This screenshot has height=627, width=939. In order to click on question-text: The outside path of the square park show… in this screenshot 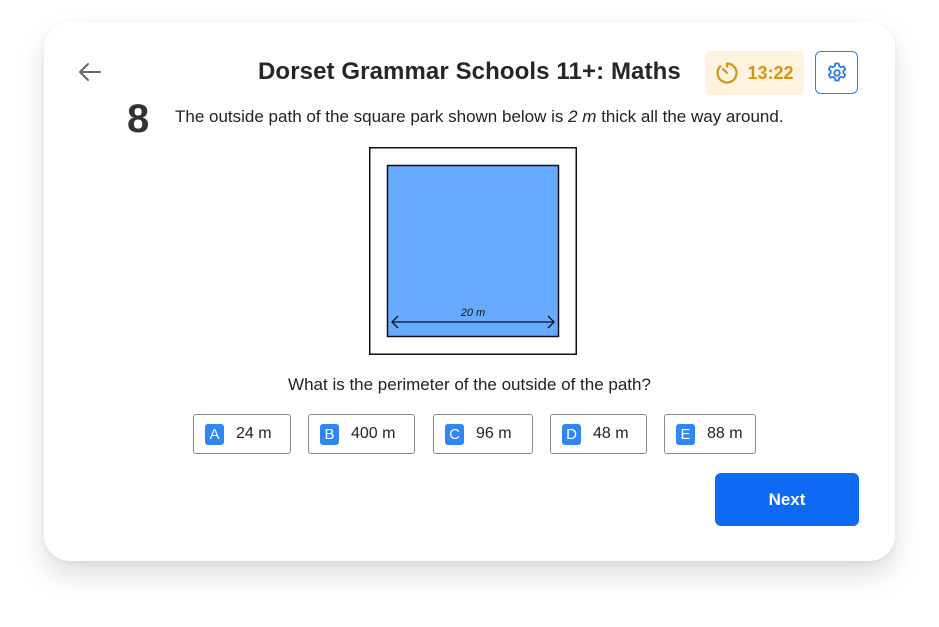, I will do `click(479, 117)`.